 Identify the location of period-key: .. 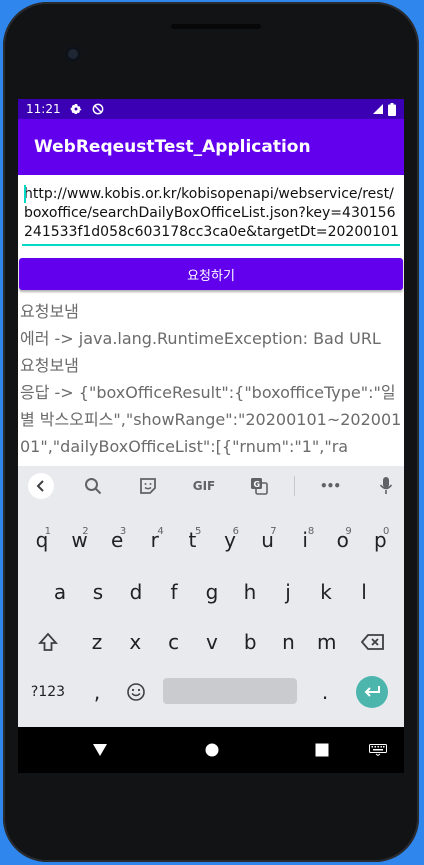
(325, 692).